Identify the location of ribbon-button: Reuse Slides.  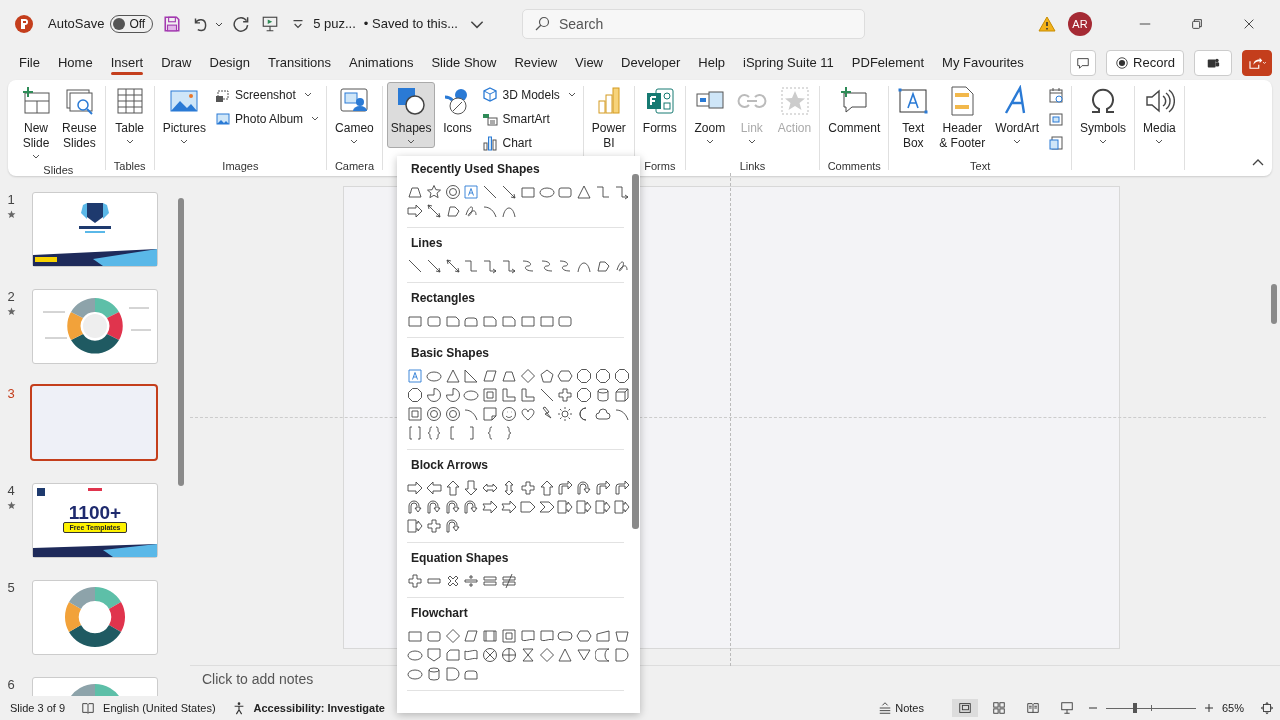
(79, 118).